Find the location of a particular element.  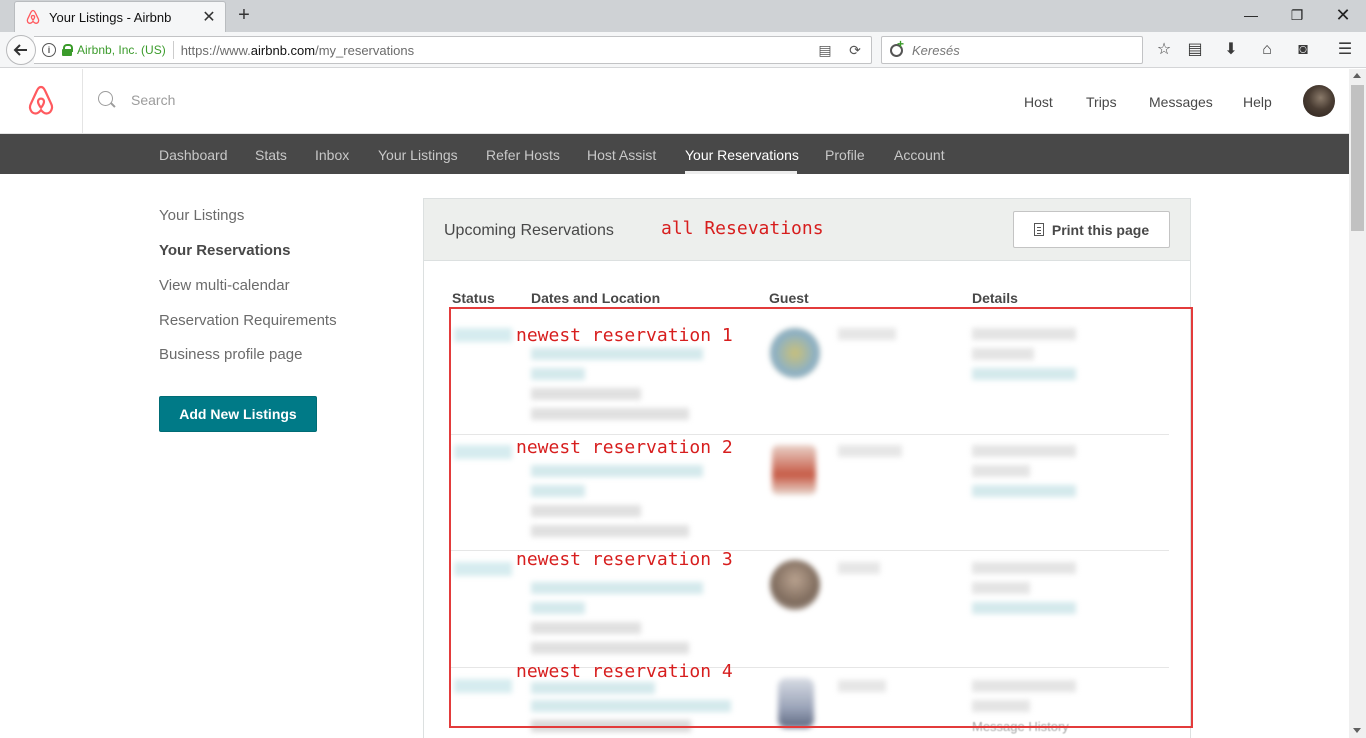

header-link-host: Host is located at coordinates (1038, 102).